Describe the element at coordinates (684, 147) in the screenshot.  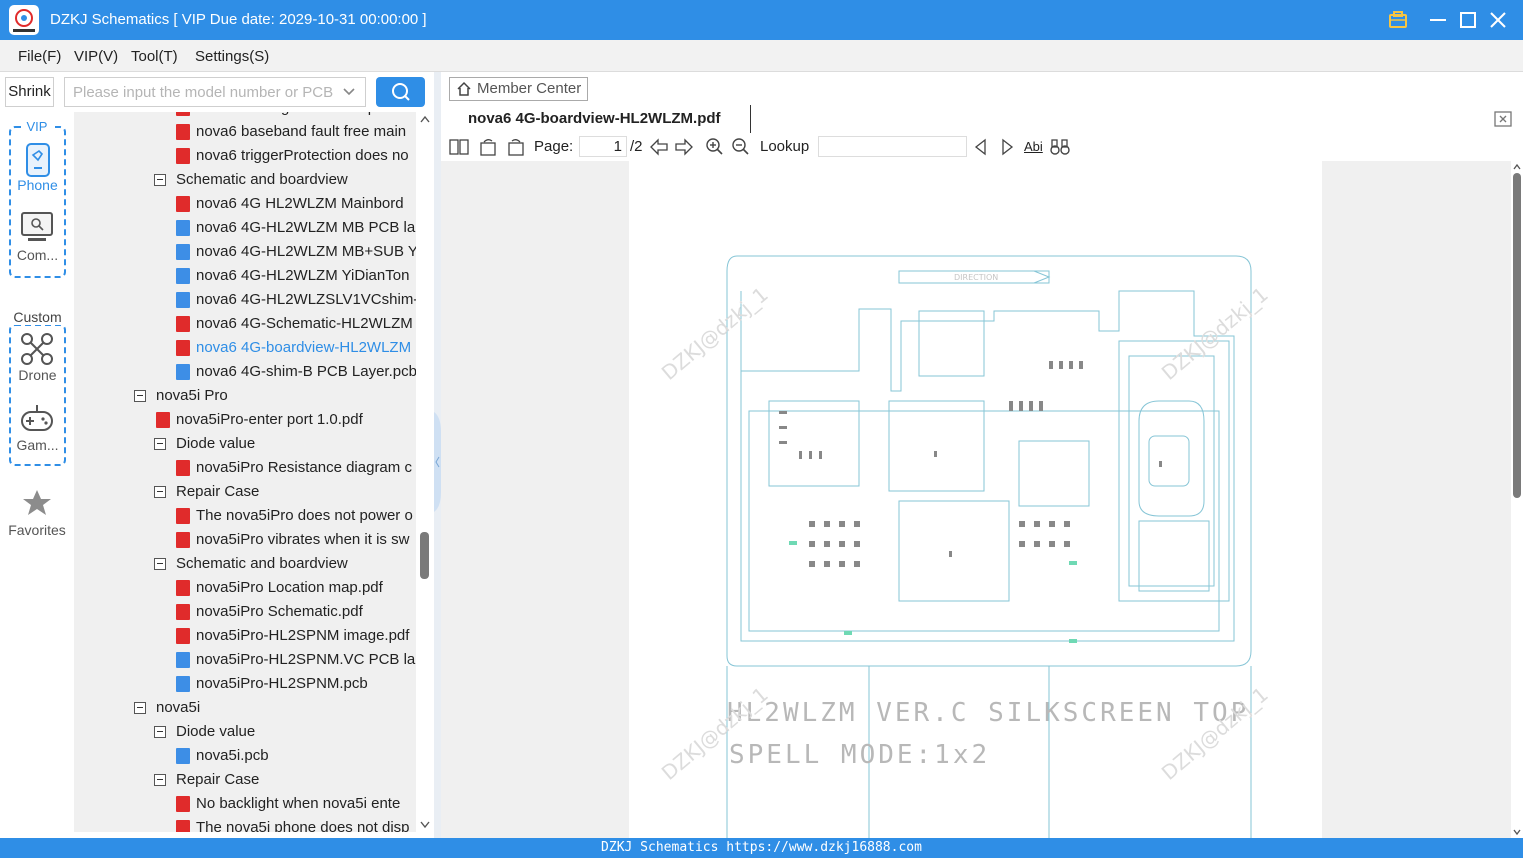
I see `next-page-icon` at that location.